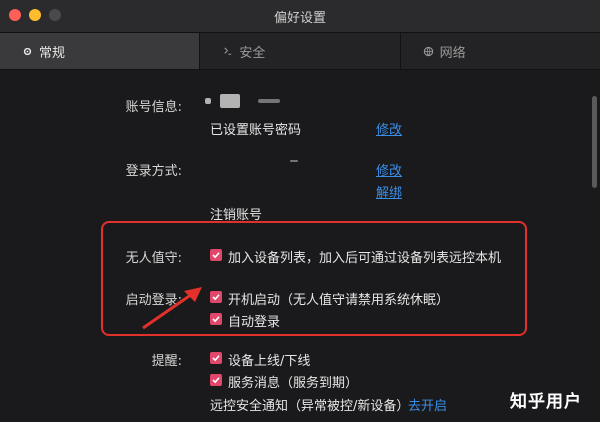 This screenshot has height=422, width=600. What do you see at coordinates (228, 50) in the screenshot?
I see `shield-icon` at bounding box center [228, 50].